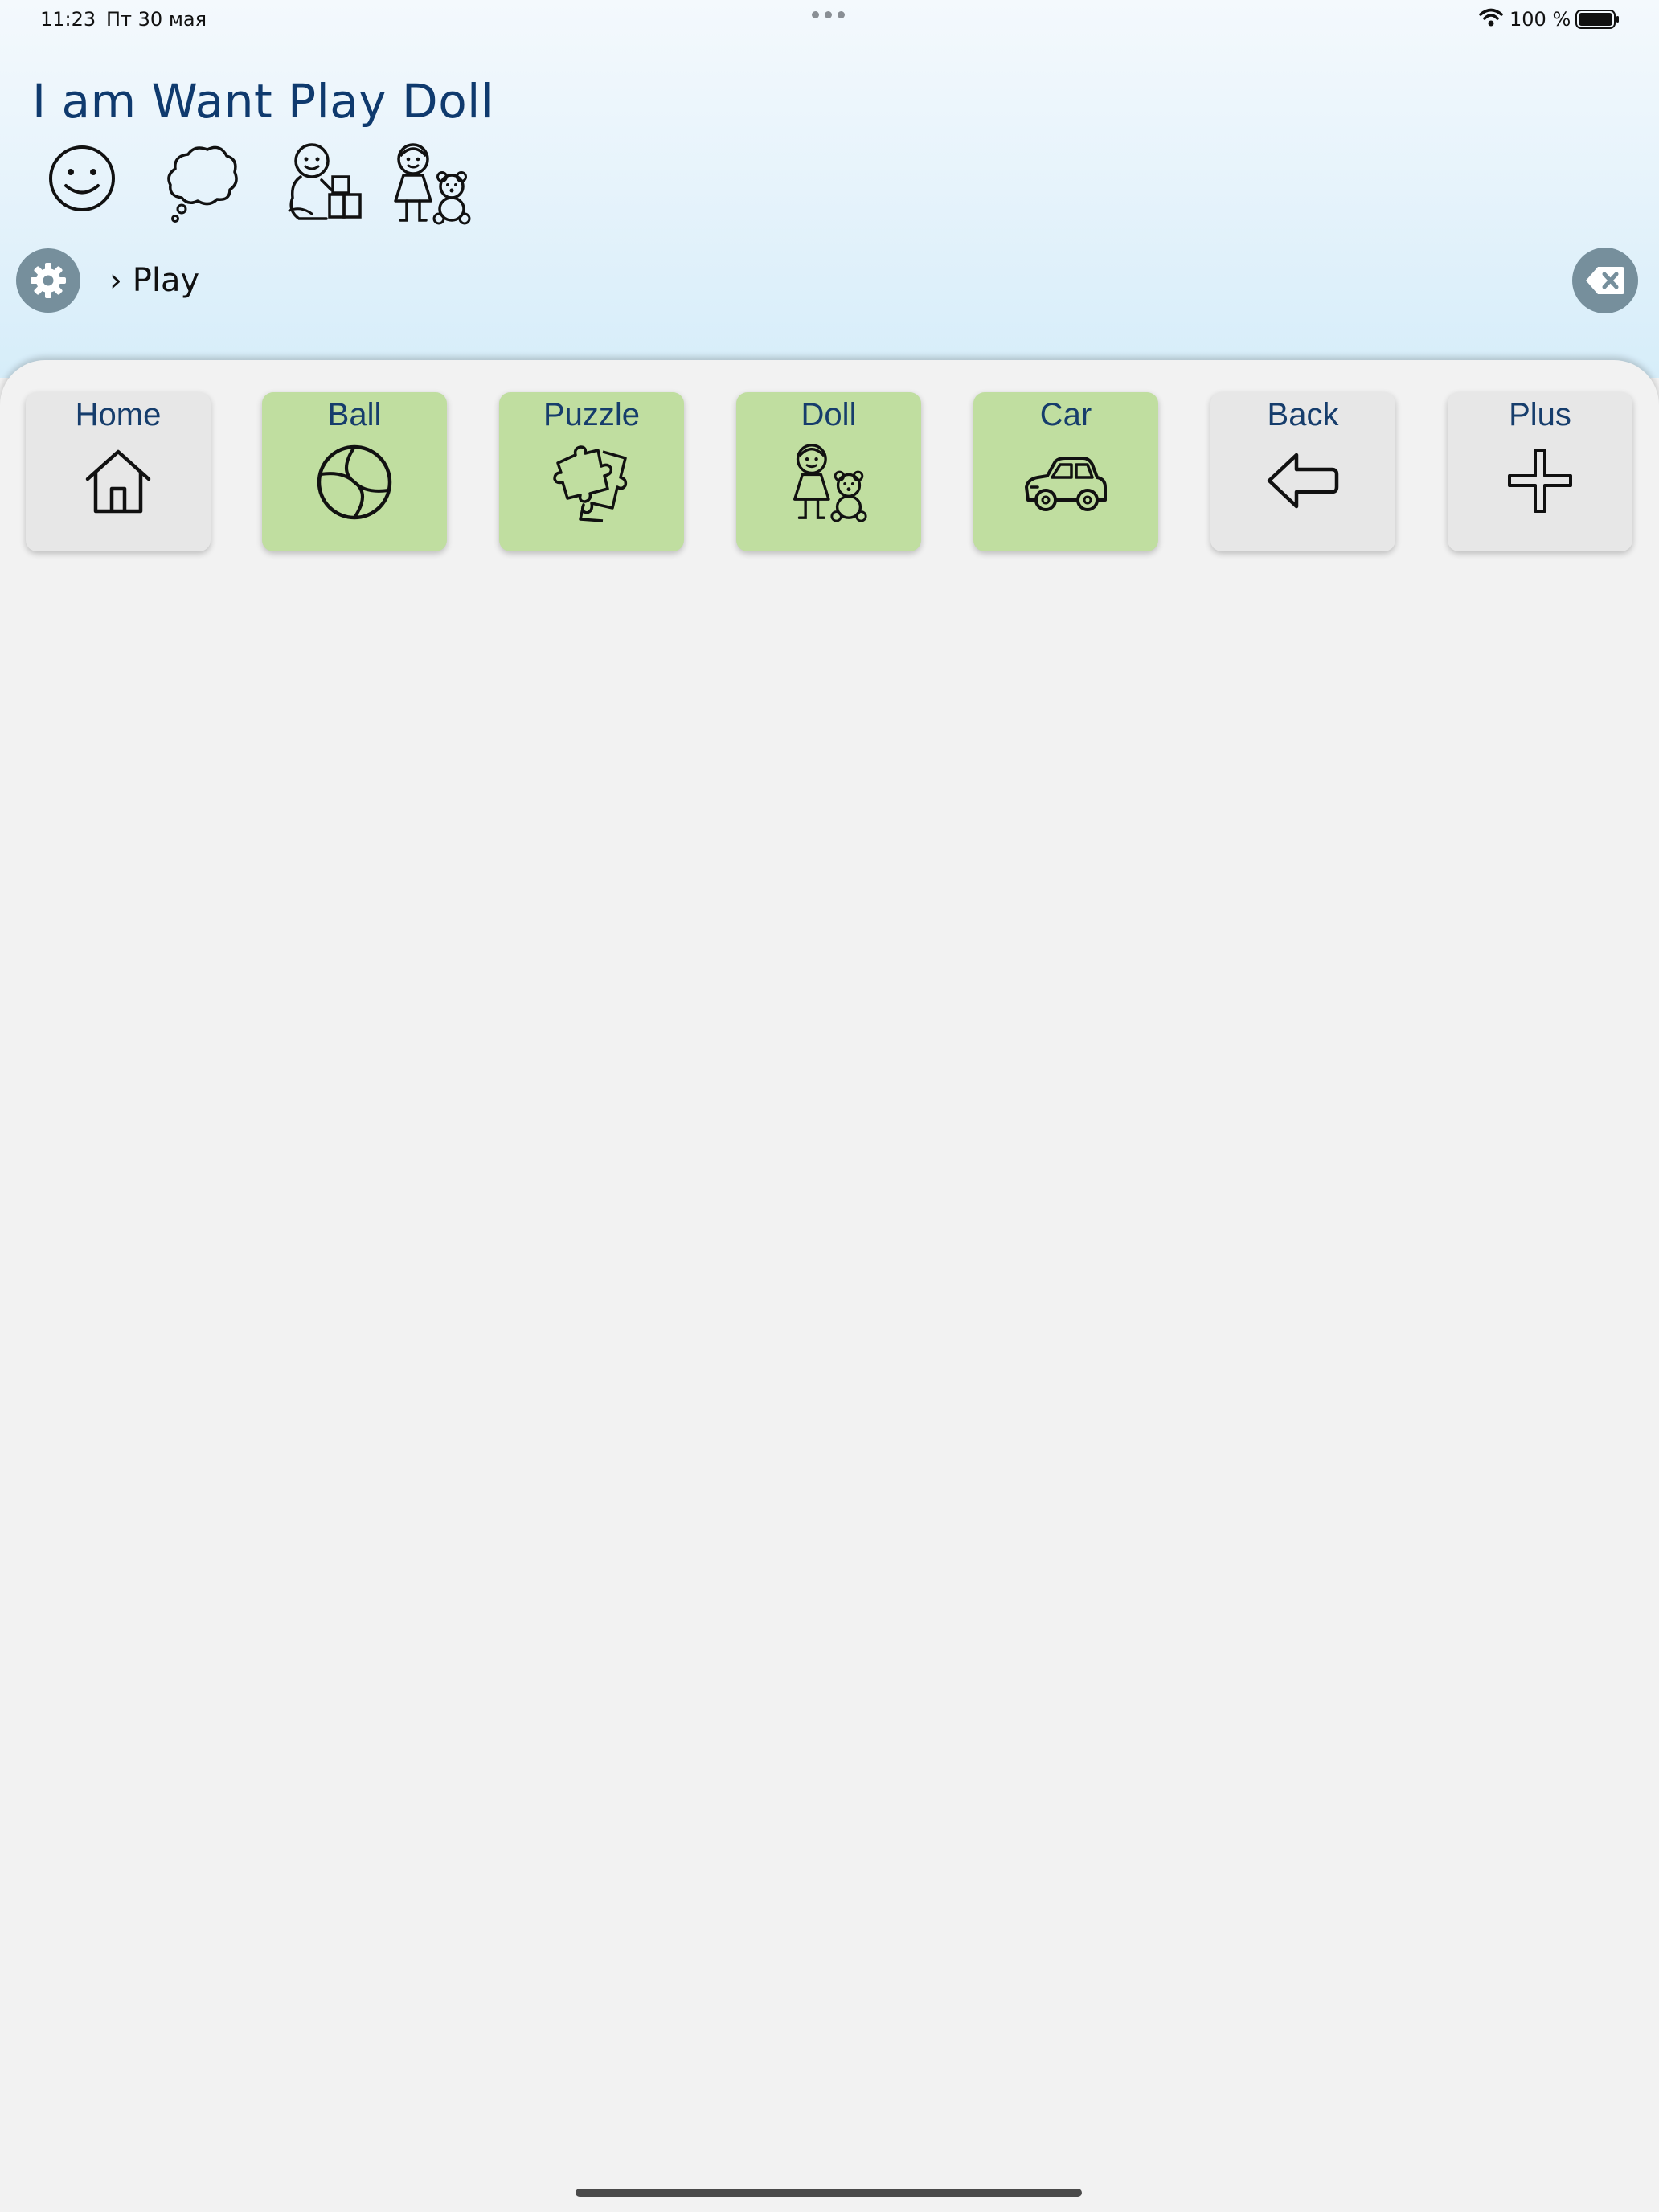 The height and width of the screenshot is (2212, 1659). What do you see at coordinates (592, 414) in the screenshot?
I see `tile-label: Puzzle` at bounding box center [592, 414].